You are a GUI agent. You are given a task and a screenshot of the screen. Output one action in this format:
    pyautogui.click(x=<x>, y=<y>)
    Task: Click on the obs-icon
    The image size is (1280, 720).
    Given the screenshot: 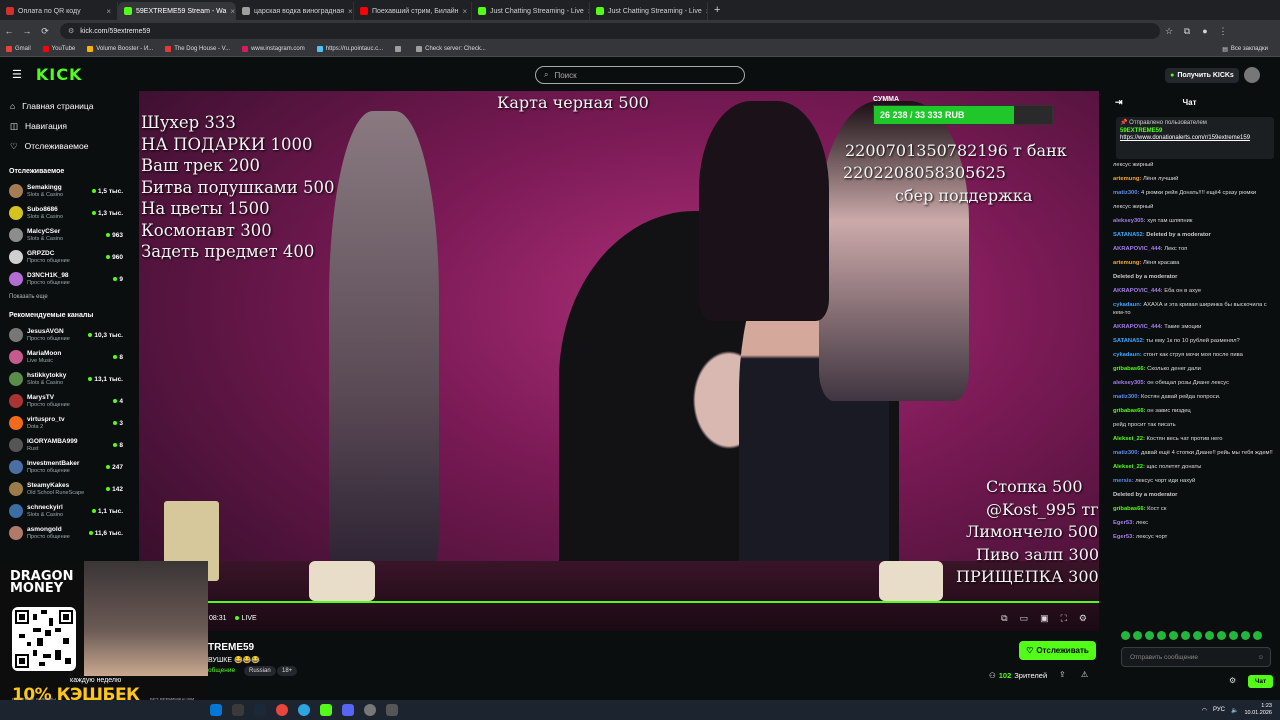 What is the action you would take?
    pyautogui.click(x=370, y=710)
    